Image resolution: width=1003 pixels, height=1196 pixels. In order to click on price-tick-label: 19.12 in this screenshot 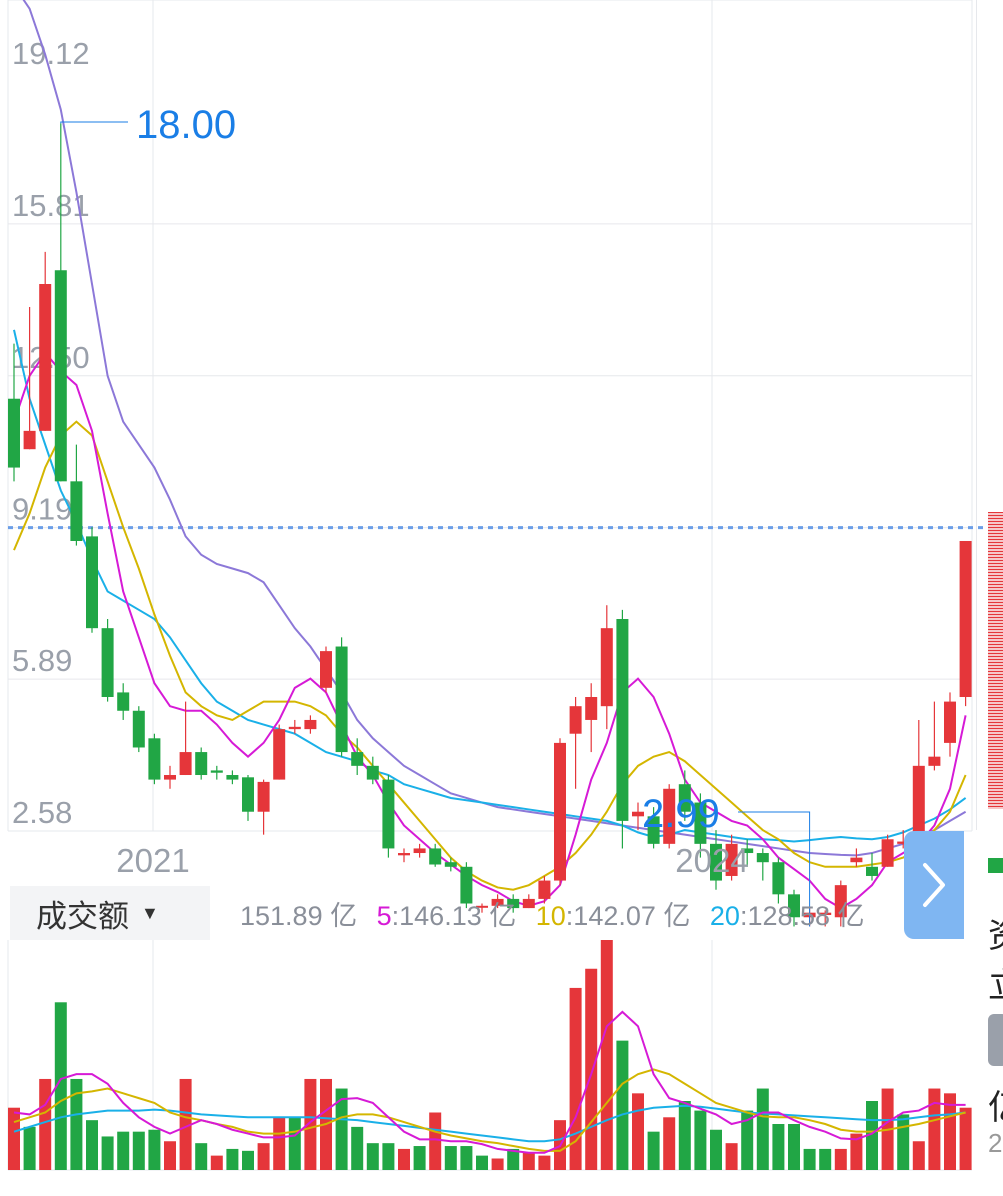, I will do `click(51, 53)`.